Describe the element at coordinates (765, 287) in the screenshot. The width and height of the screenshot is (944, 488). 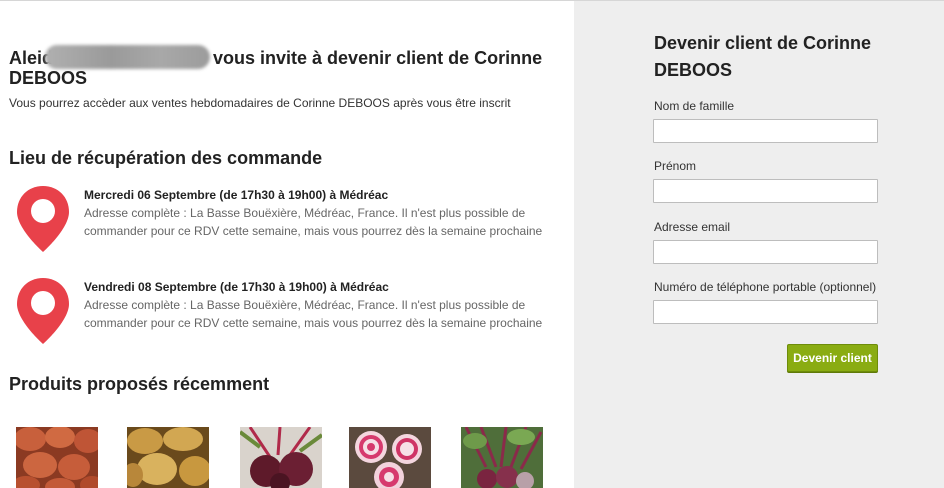
I see `phone-label: Numéro de téléphone portable (optionnel)` at that location.